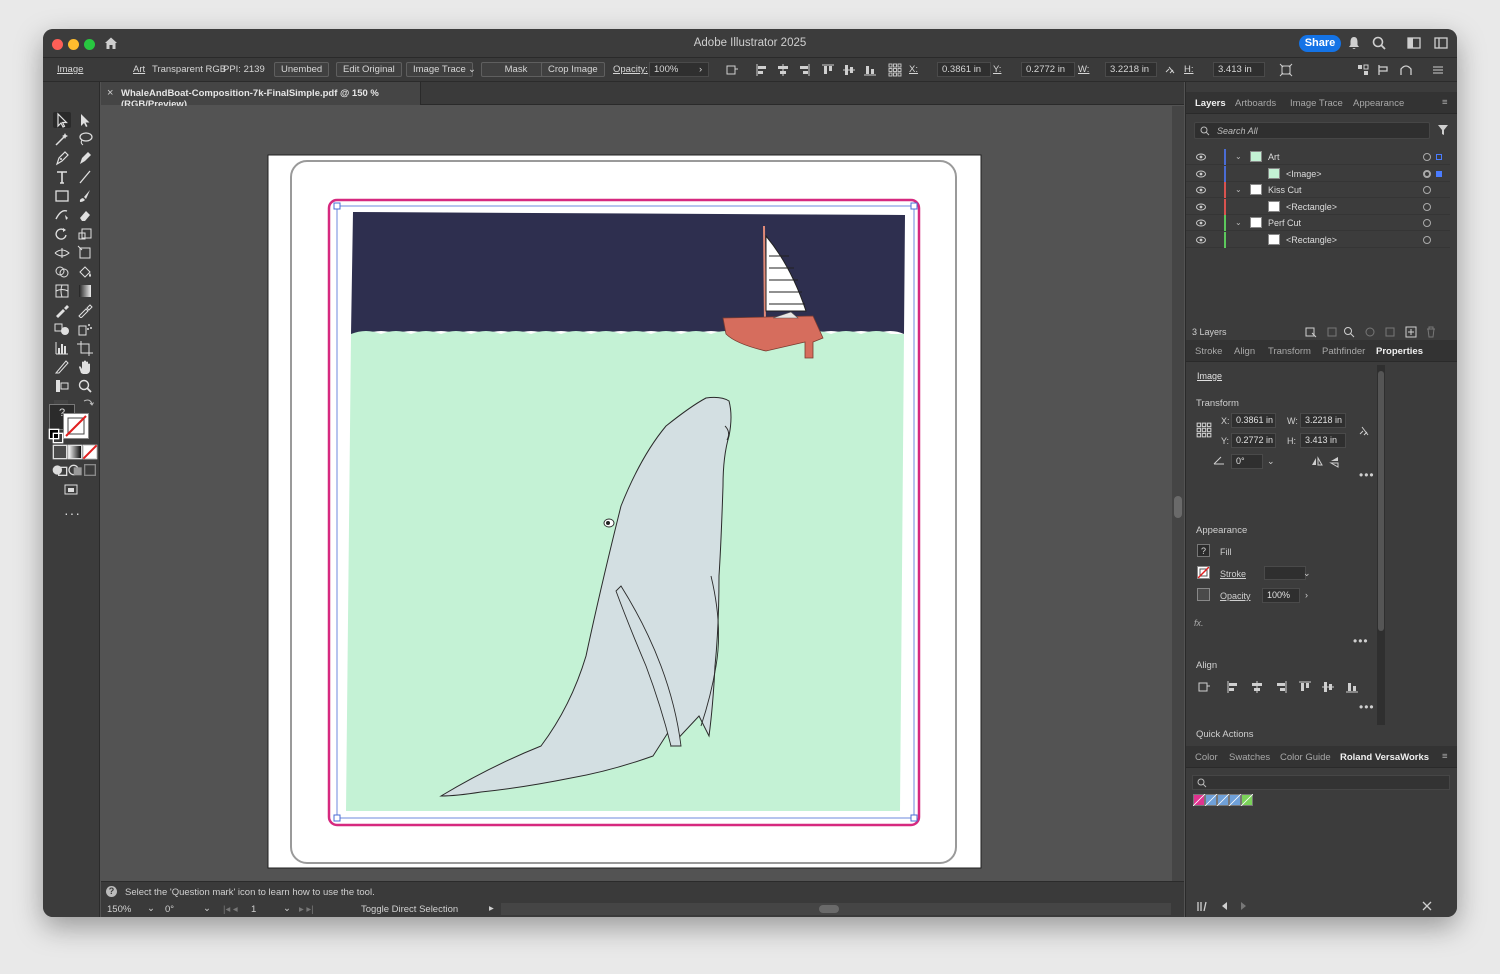 The height and width of the screenshot is (974, 1500). I want to click on make-sublayer-icon, so click(1370, 332).